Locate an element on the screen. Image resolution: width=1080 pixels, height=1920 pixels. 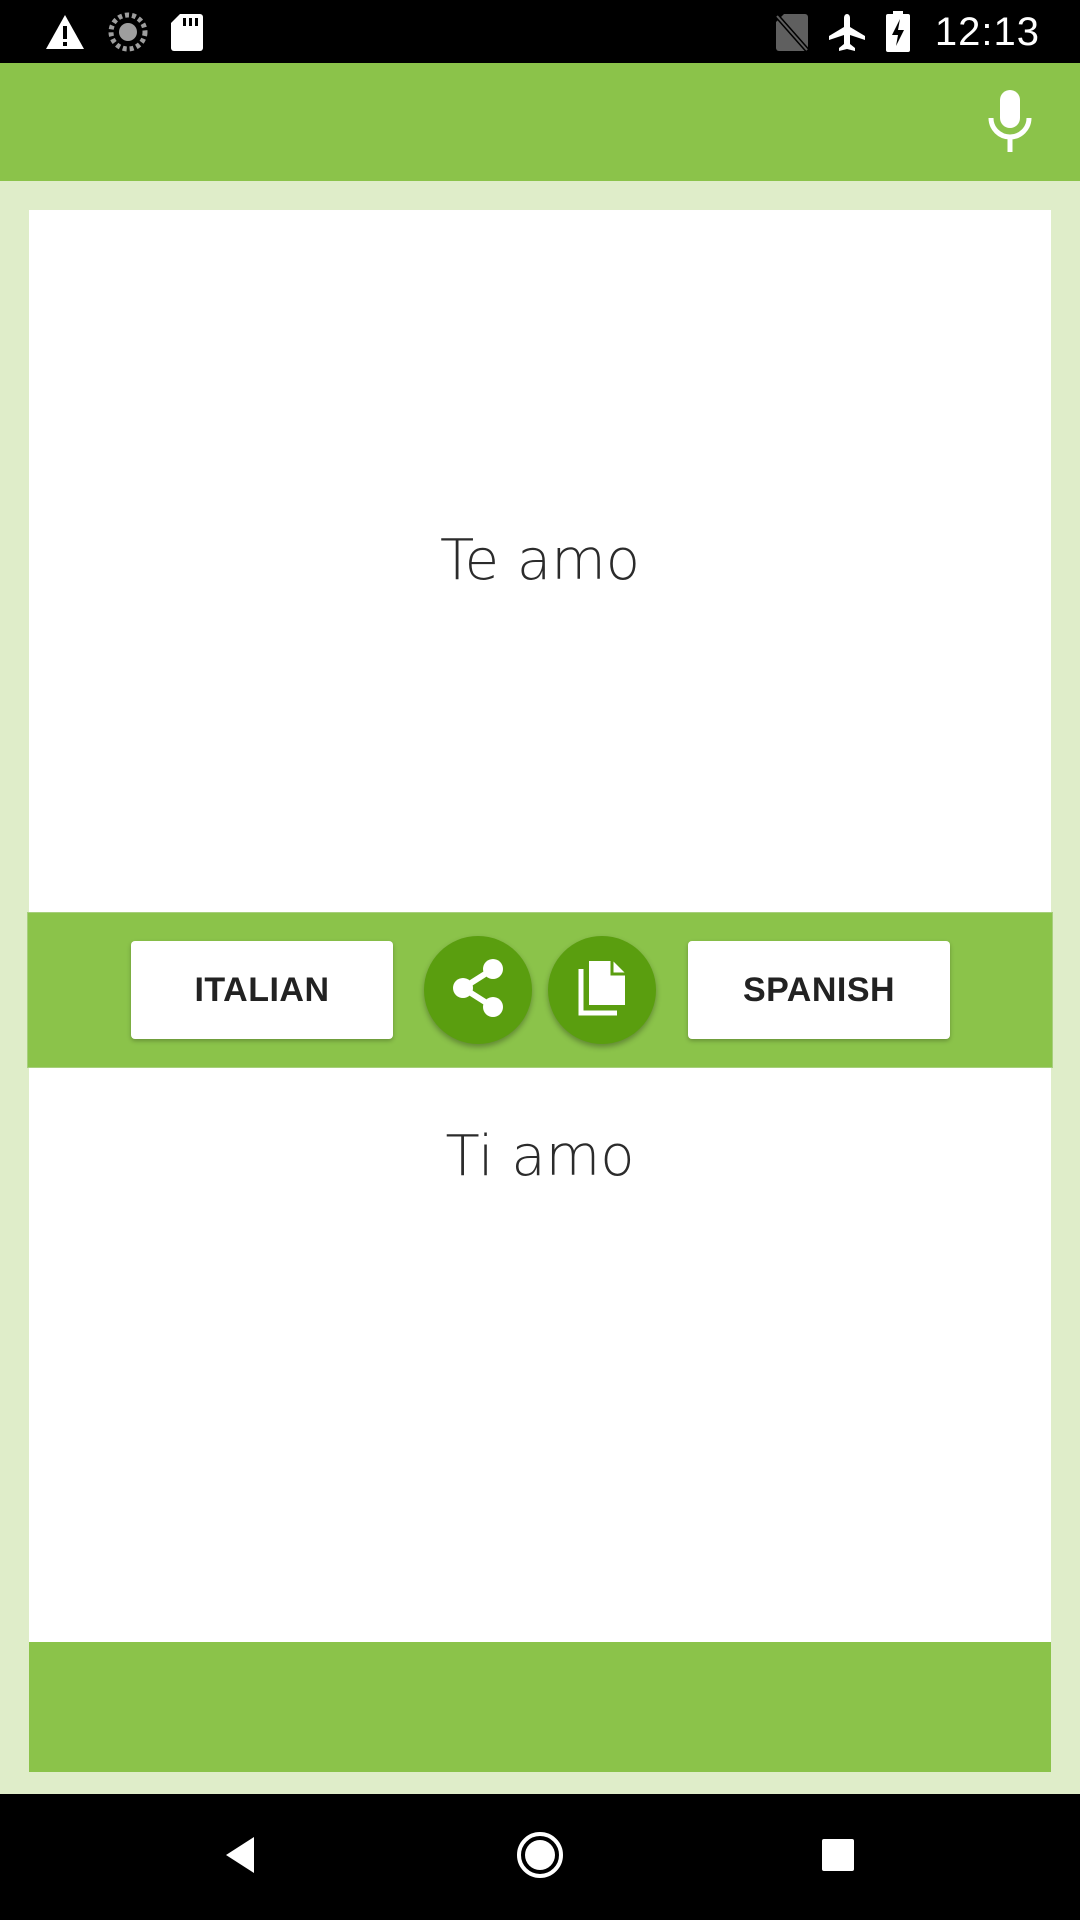
sd-card-icon is located at coordinates (187, 32).